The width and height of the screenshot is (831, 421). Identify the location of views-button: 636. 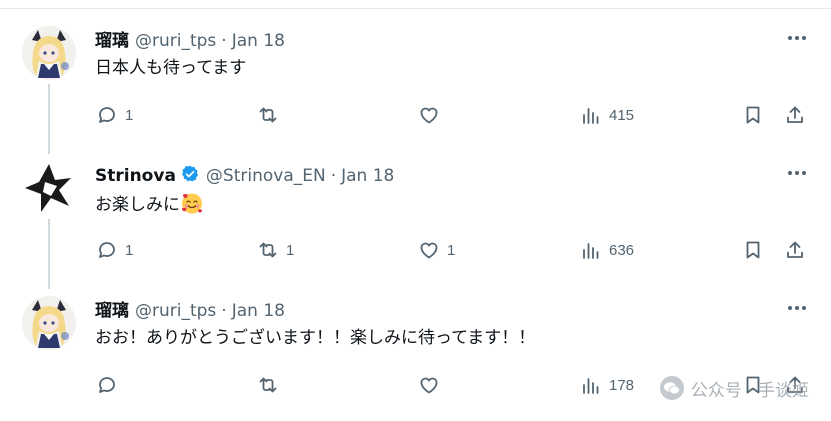
(606, 250).